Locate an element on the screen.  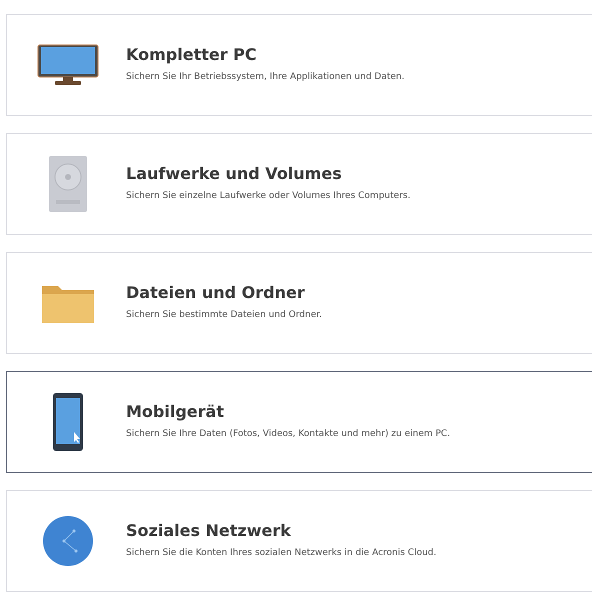
option-description: Sichern Sie einzelne Laufwerke oder Volumes Ihres Computers. is located at coordinates (268, 196).